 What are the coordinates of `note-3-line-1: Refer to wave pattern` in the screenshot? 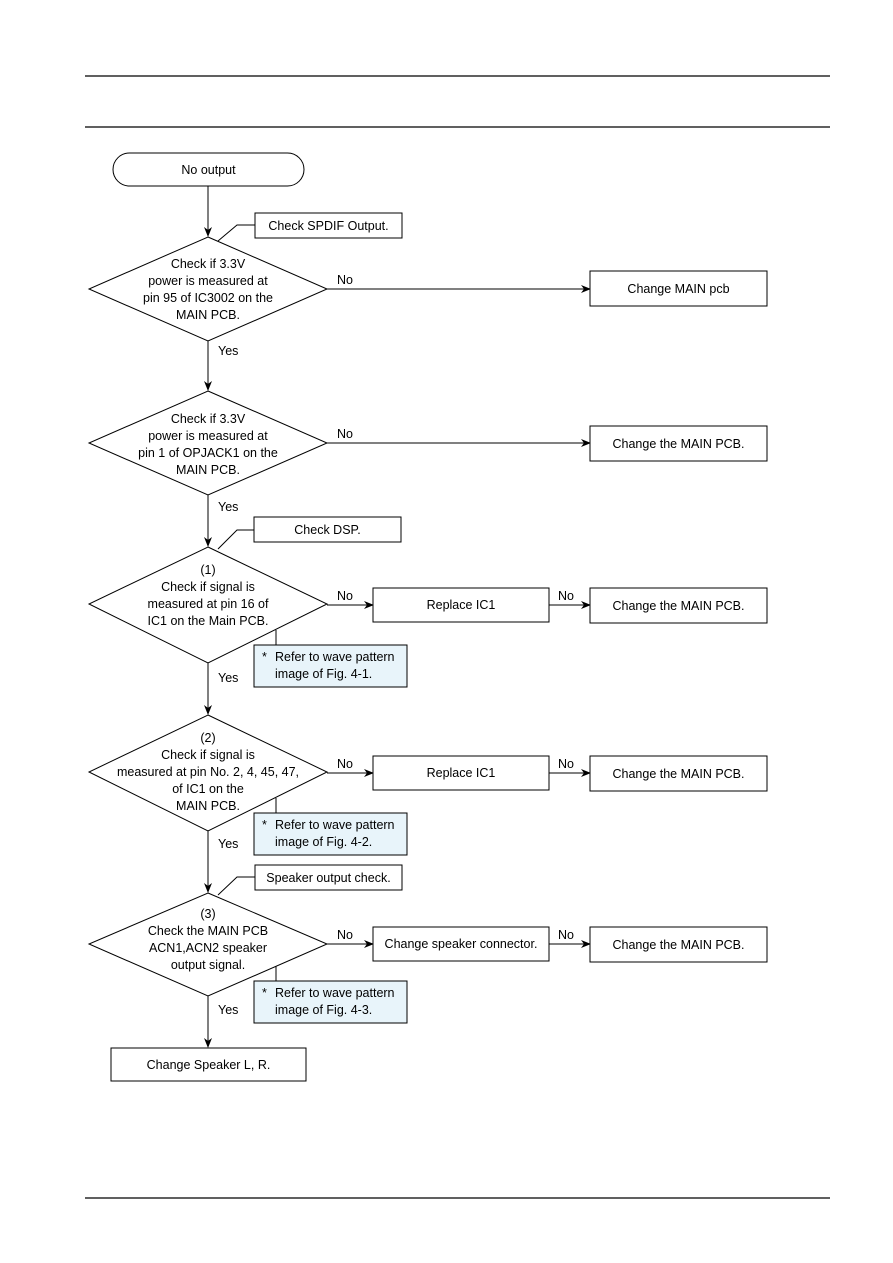 It's located at (335, 993).